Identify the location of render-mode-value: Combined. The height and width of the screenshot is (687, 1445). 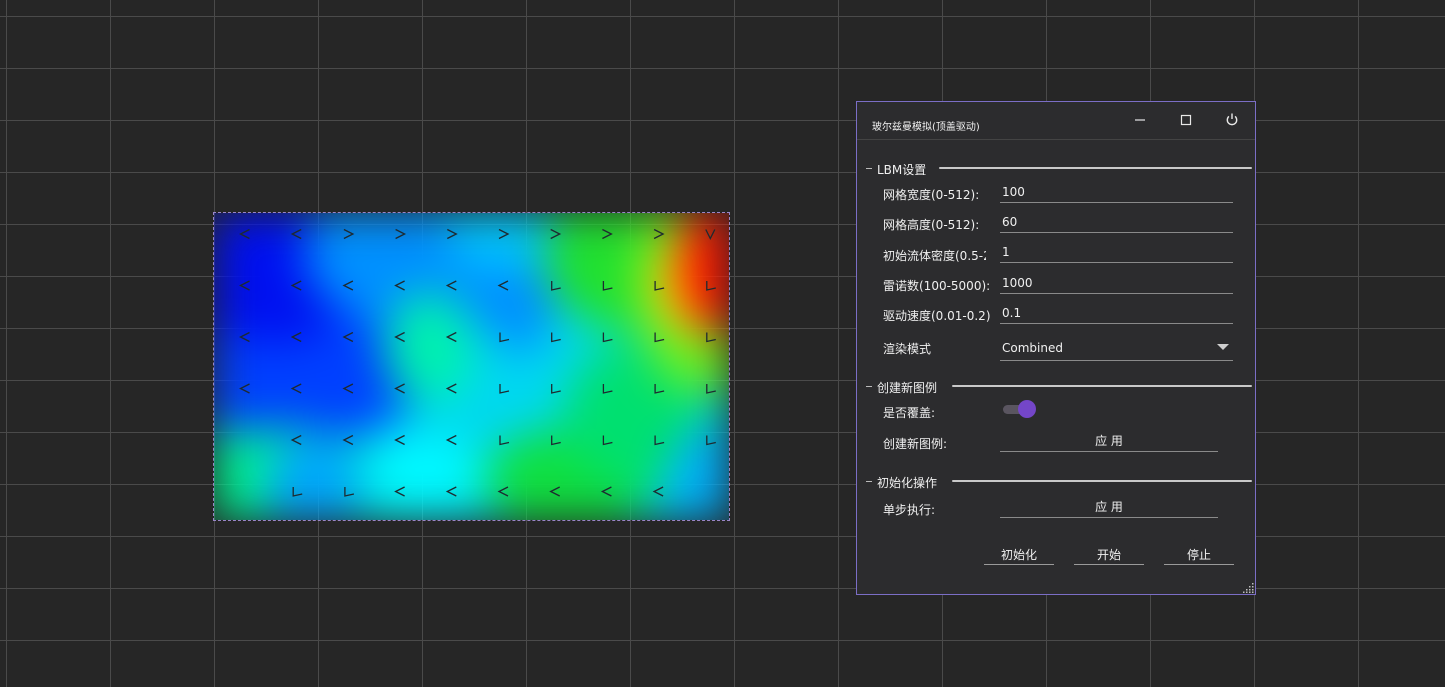
(1032, 348).